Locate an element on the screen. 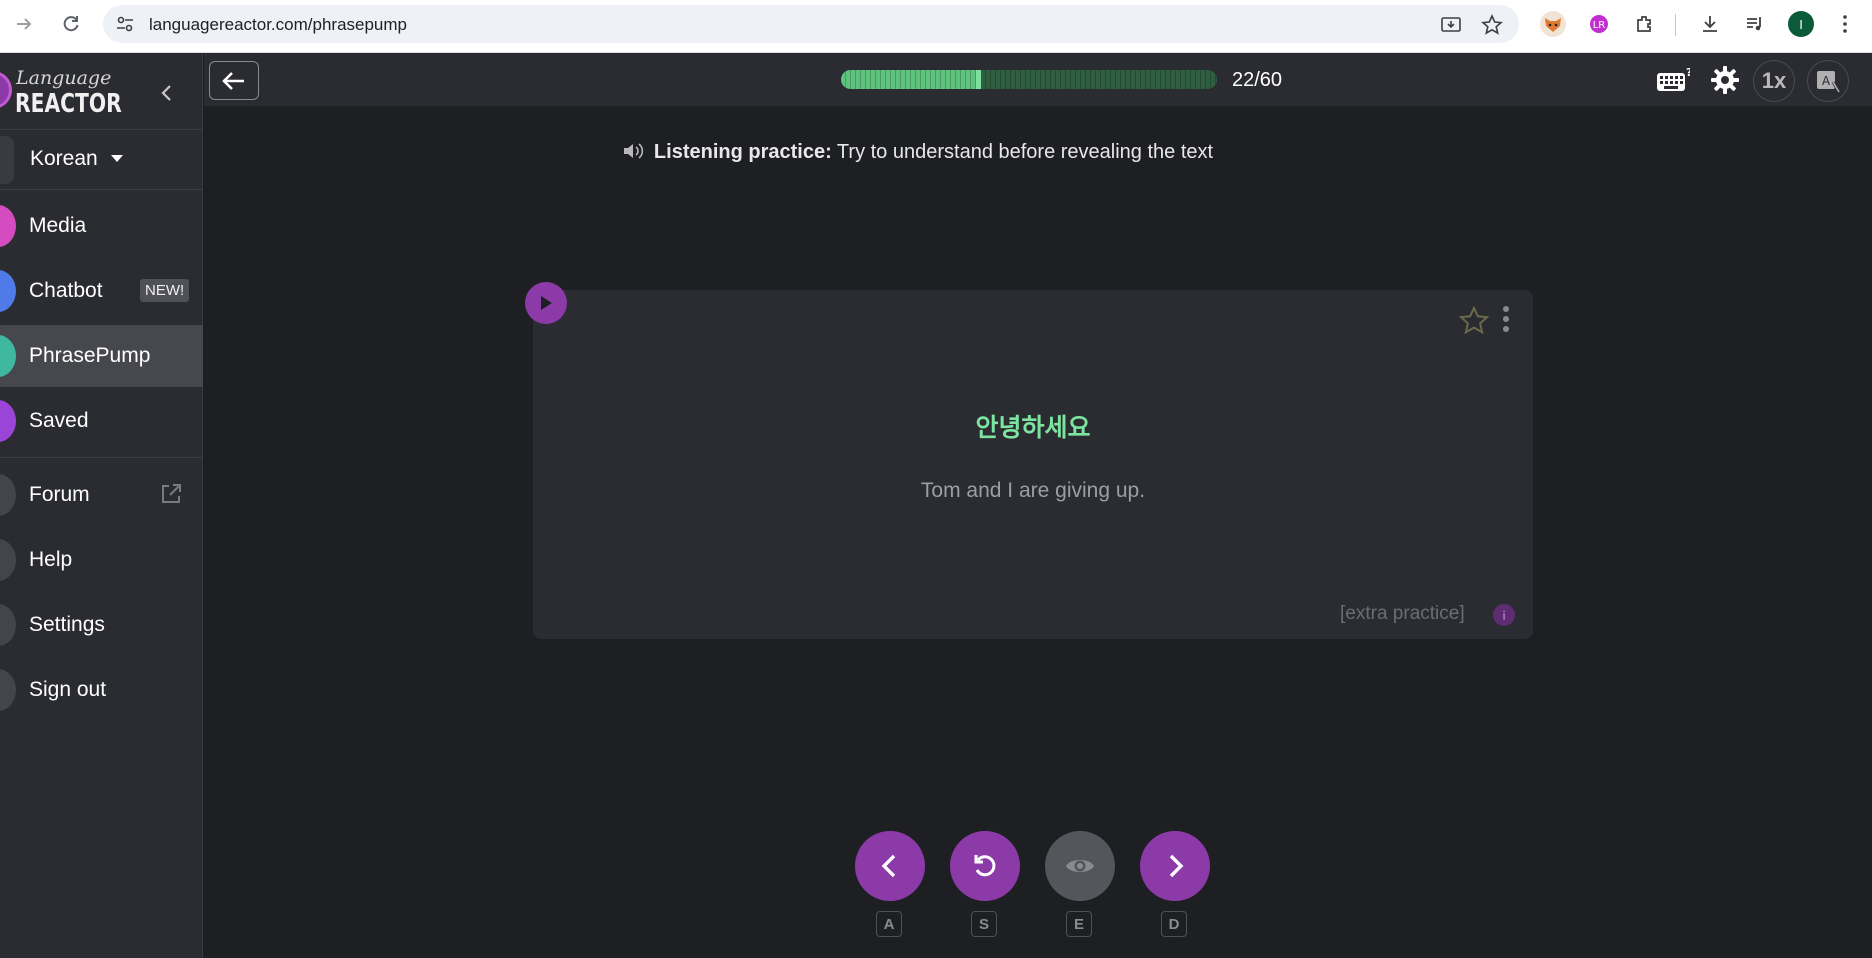 The width and height of the screenshot is (1872, 958). chevron-left-icon is located at coordinates (888, 866).